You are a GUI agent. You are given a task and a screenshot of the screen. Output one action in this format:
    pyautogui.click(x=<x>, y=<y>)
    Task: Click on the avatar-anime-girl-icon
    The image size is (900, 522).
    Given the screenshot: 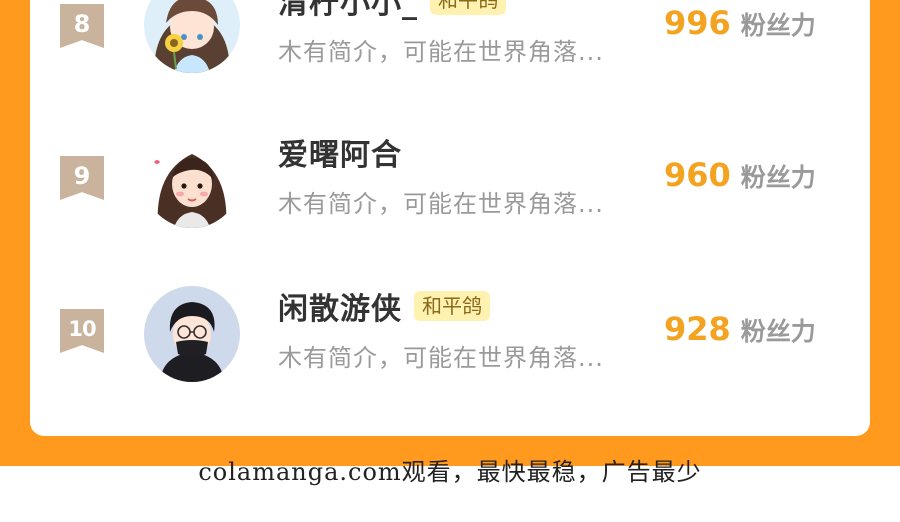 What is the action you would take?
    pyautogui.click(x=192, y=36)
    